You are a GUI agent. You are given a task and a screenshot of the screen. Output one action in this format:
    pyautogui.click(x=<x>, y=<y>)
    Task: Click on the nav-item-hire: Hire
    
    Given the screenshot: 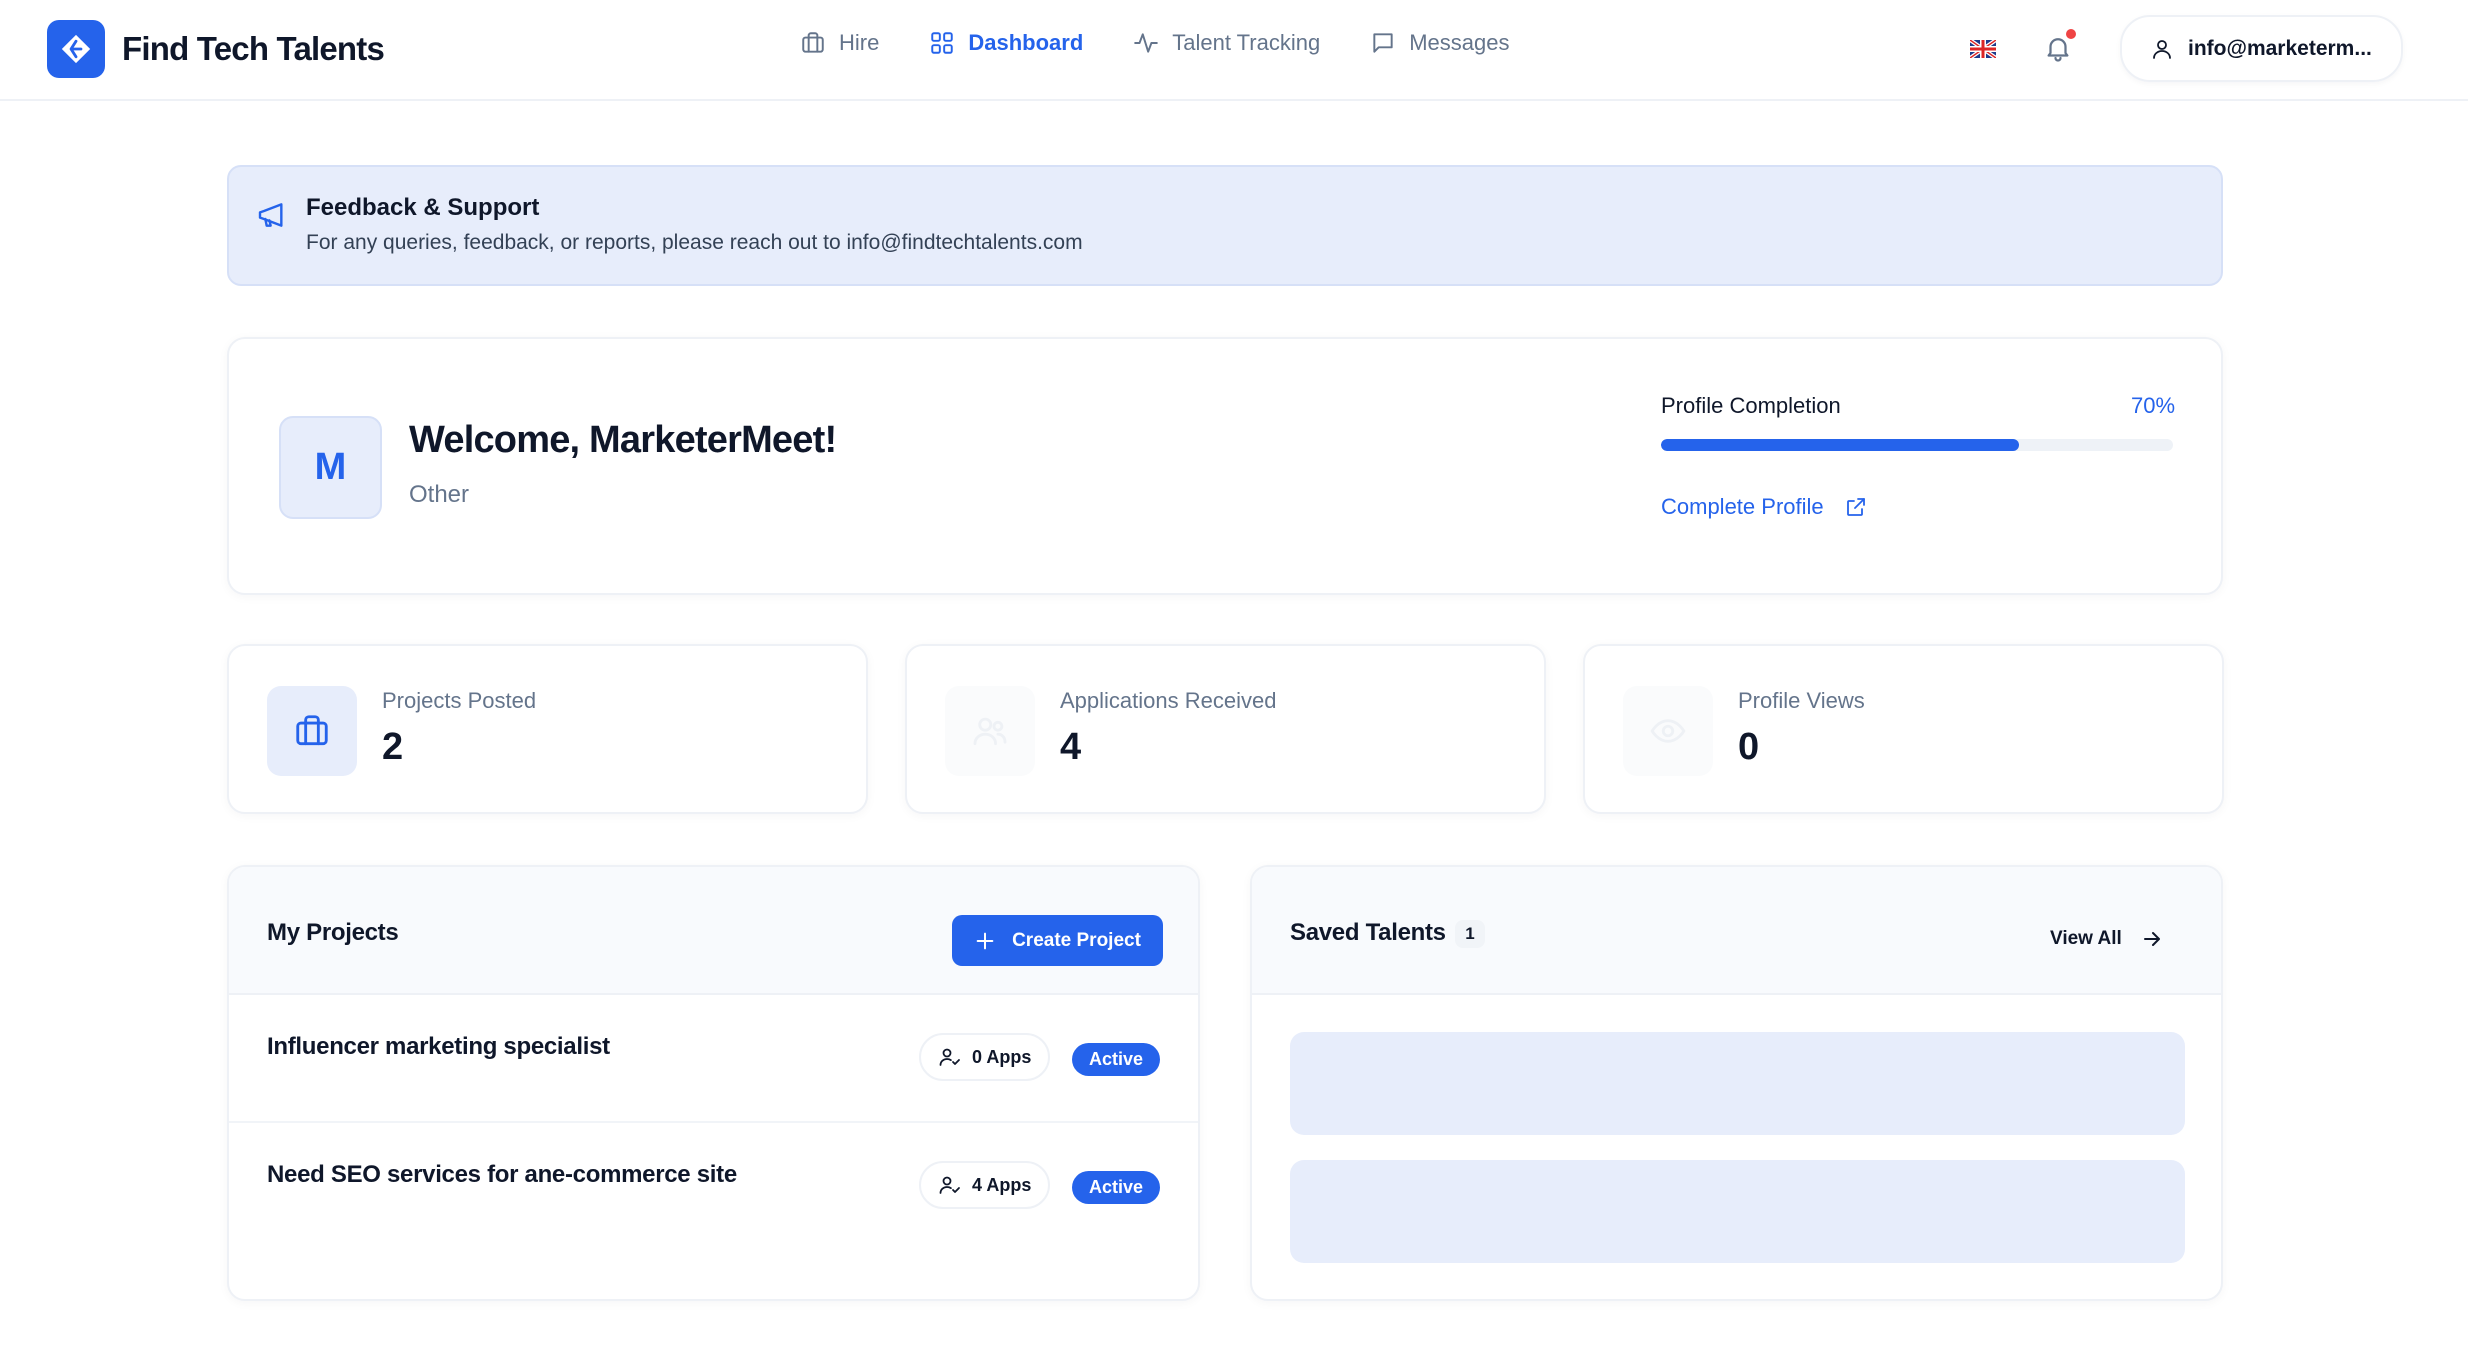 What is the action you would take?
    pyautogui.click(x=839, y=43)
    